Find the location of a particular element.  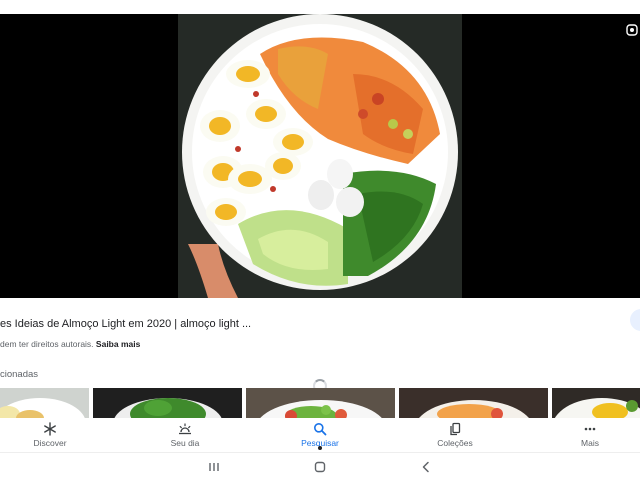

nav-colecoes: Coleções is located at coordinates (455, 435).